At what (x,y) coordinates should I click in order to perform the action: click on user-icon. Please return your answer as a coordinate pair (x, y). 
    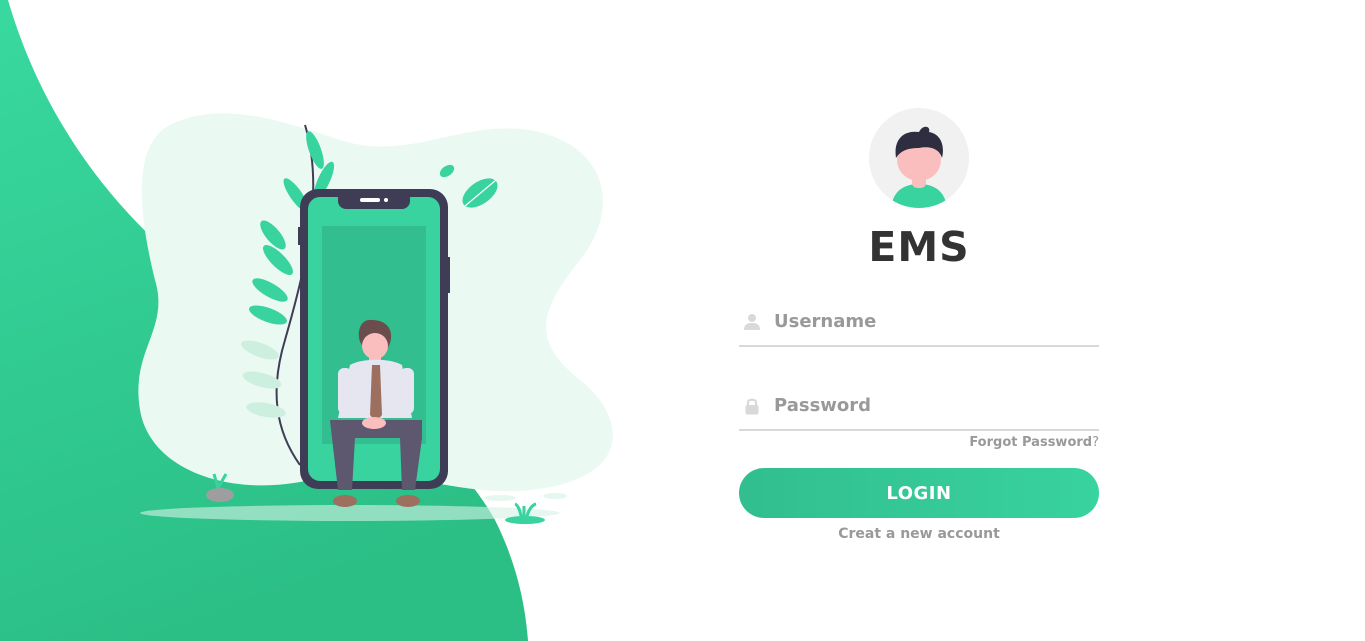
    Looking at the image, I should click on (752, 322).